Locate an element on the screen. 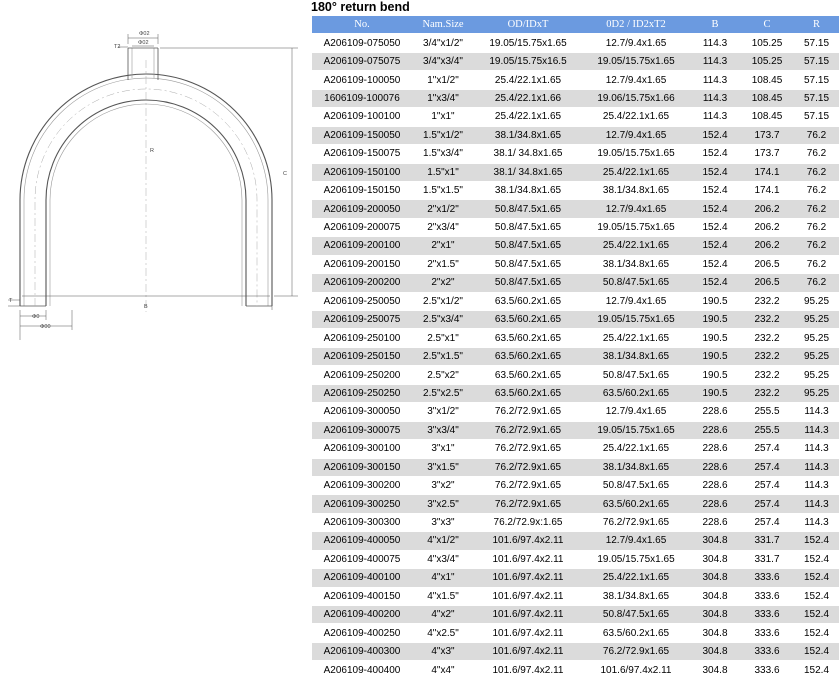 This screenshot has height=680, width=840. cell-nam-size: 3/4"x1/2" is located at coordinates (443, 43).